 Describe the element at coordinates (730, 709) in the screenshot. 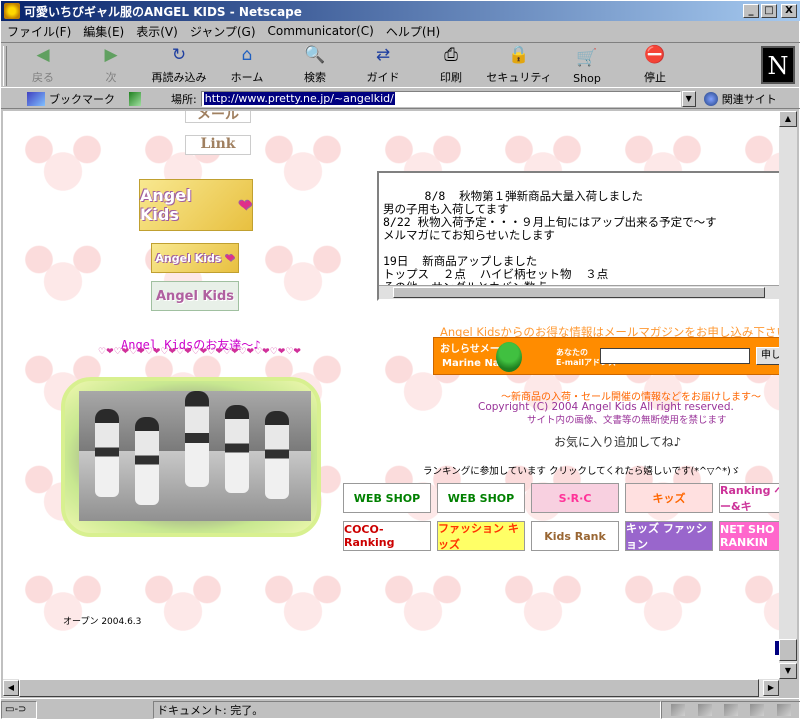

I see `mail-icon` at that location.